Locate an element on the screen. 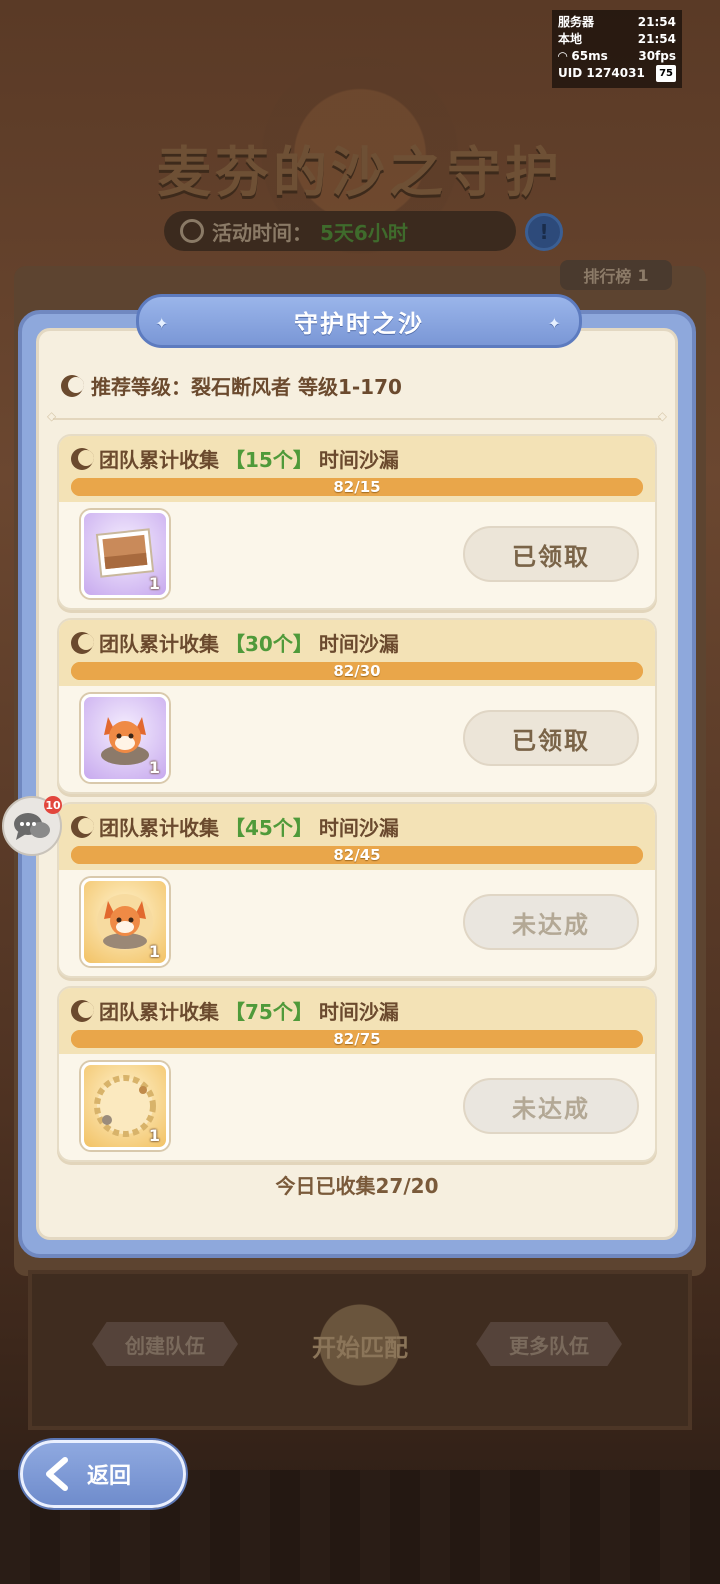 The height and width of the screenshot is (1584, 720). task-header: 团队累计收集 【15个】 时间沙漏 82/15 is located at coordinates (357, 469).